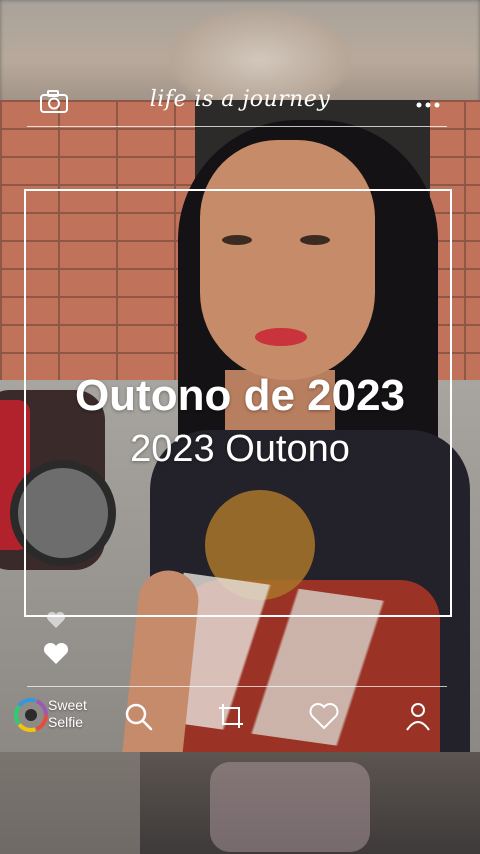 This screenshot has width=480, height=854. I want to click on more-icon, so click(428, 102).